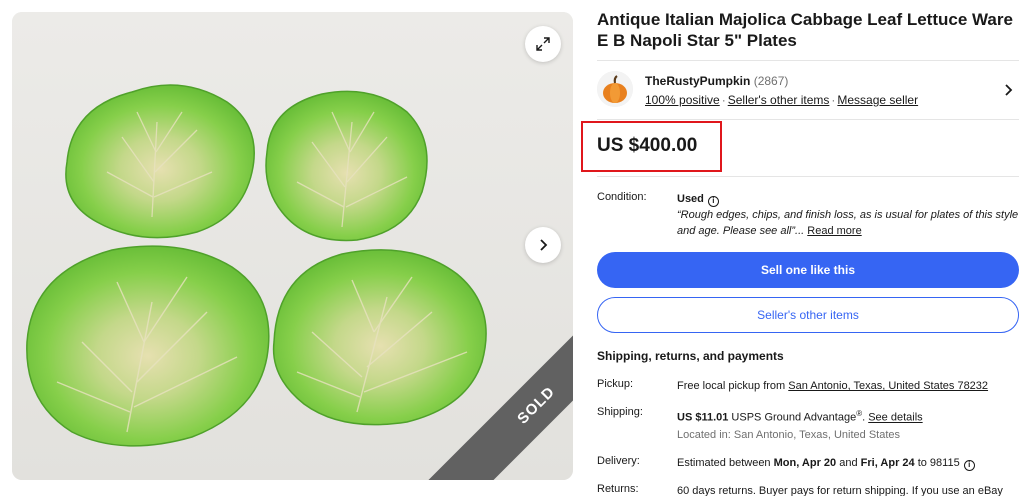 The image size is (1024, 496). I want to click on next-image-button, so click(543, 245).